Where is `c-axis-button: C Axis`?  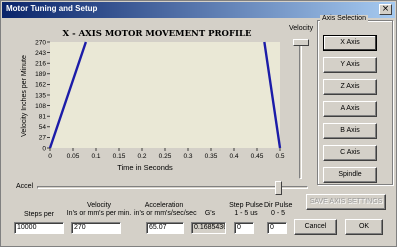 c-axis-button: C Axis is located at coordinates (350, 153).